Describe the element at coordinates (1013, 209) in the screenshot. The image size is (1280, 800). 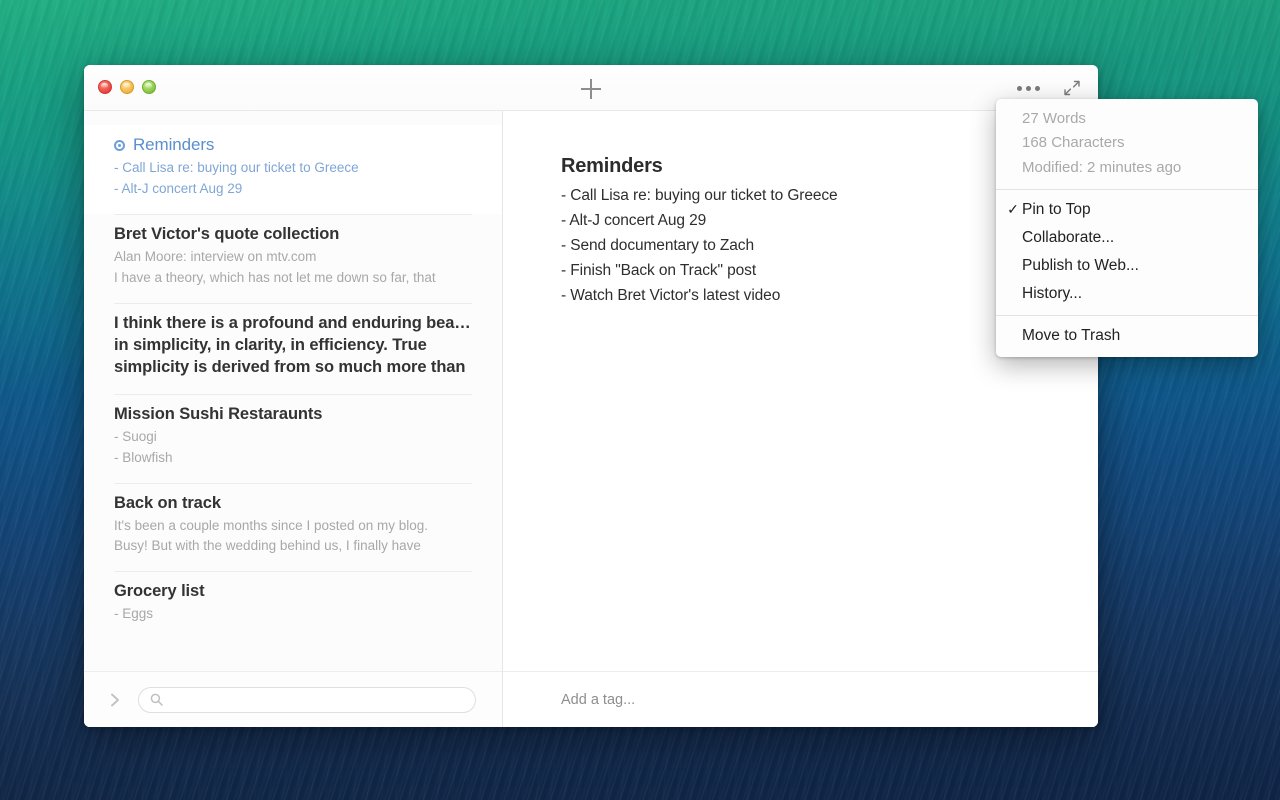
I see `checkmark-icon: ✓` at that location.